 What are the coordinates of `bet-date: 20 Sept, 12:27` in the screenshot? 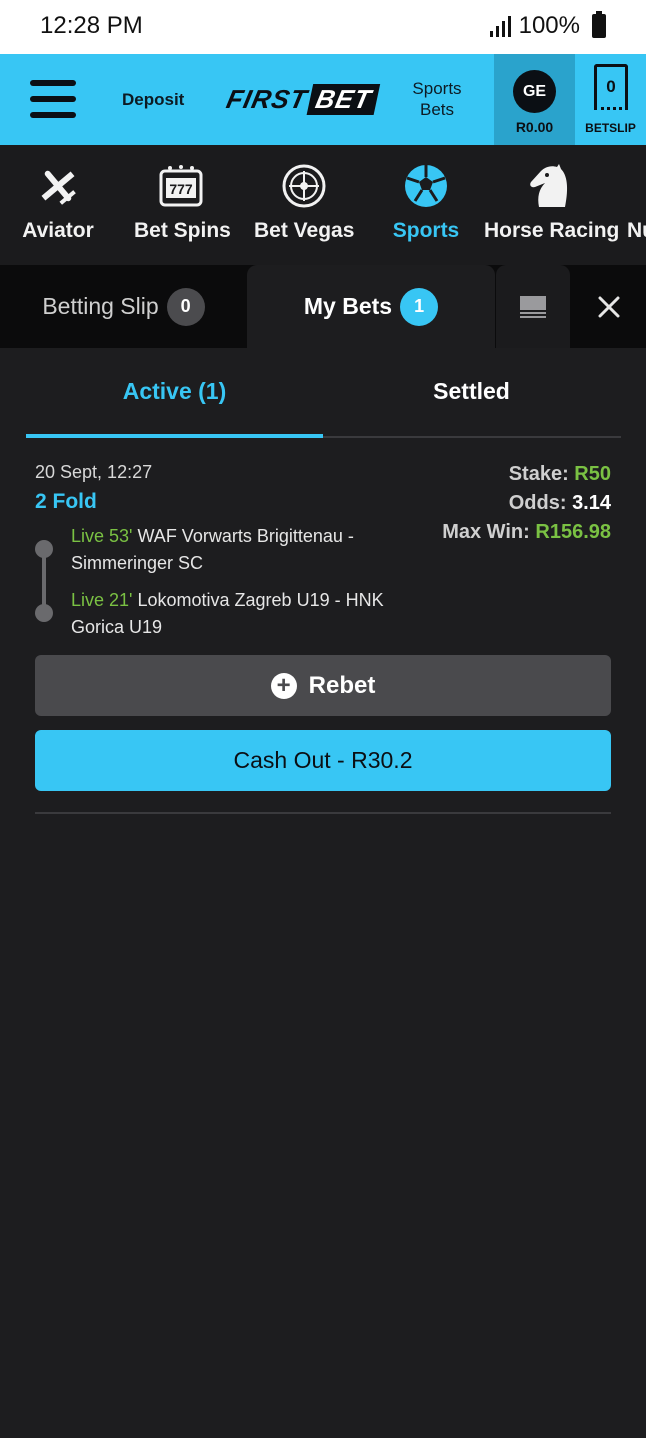 It's located at (94, 472).